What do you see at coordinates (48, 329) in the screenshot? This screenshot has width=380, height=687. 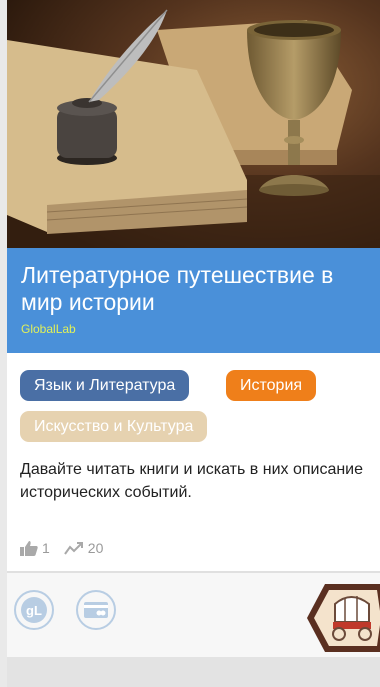 I see `brand-label: GlobalLab` at bounding box center [48, 329].